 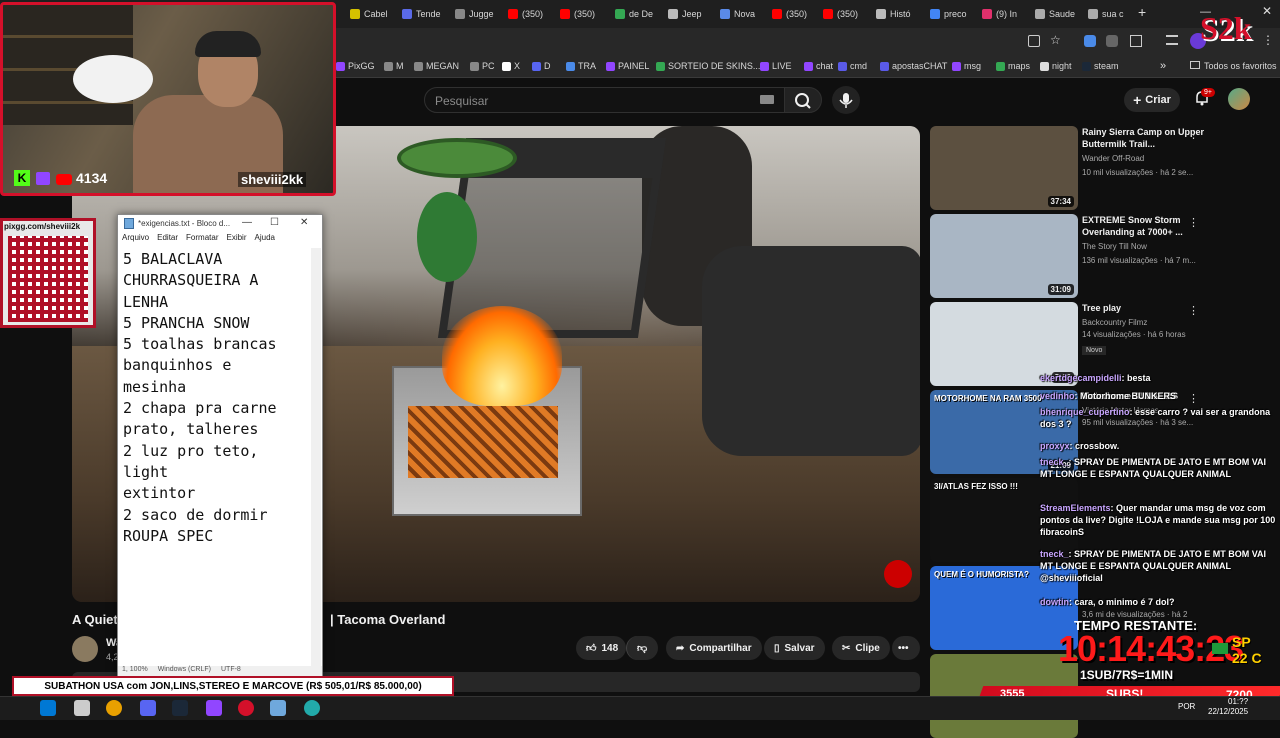 What do you see at coordinates (692, 14) in the screenshot?
I see `browser-tab: Jeep` at bounding box center [692, 14].